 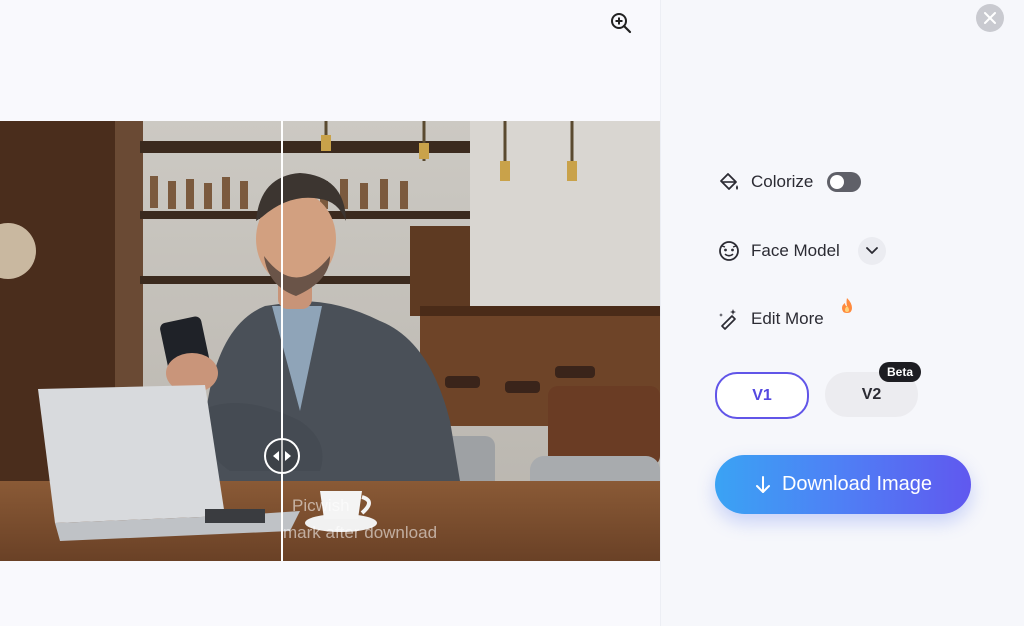 I want to click on colorize-option: Colorize, so click(x=789, y=182).